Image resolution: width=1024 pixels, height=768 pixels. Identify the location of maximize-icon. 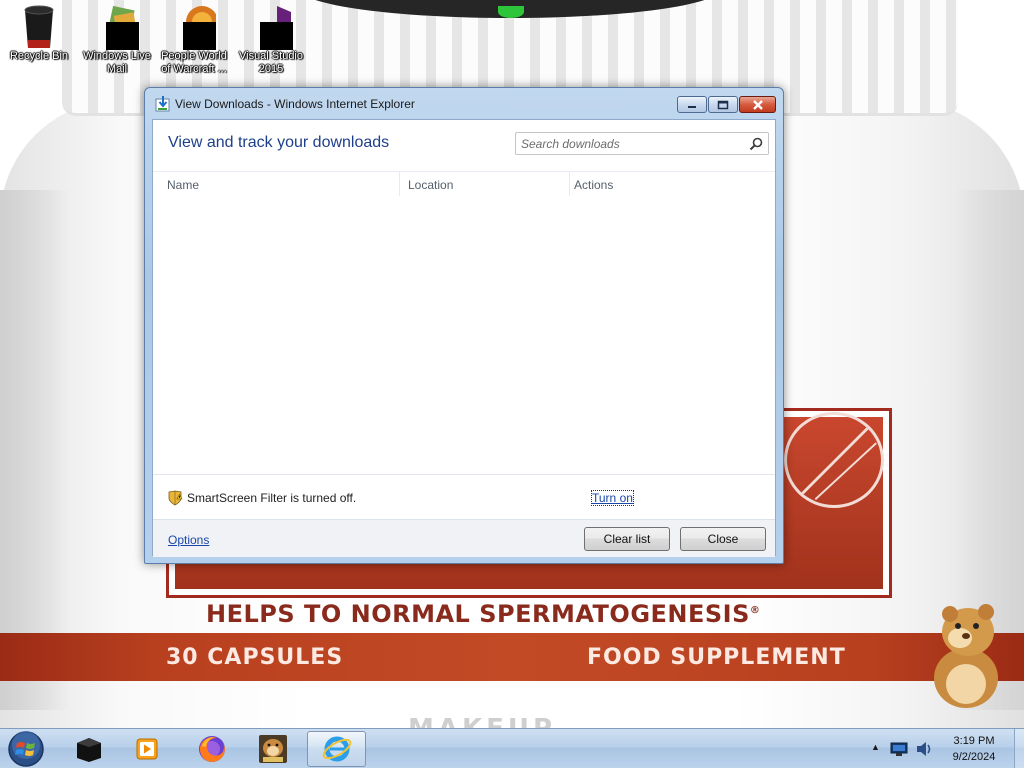
(723, 104).